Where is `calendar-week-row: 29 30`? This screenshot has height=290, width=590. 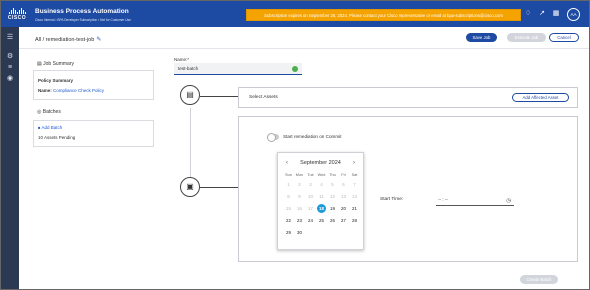
calendar-week-row: 29 30 is located at coordinates (321, 233).